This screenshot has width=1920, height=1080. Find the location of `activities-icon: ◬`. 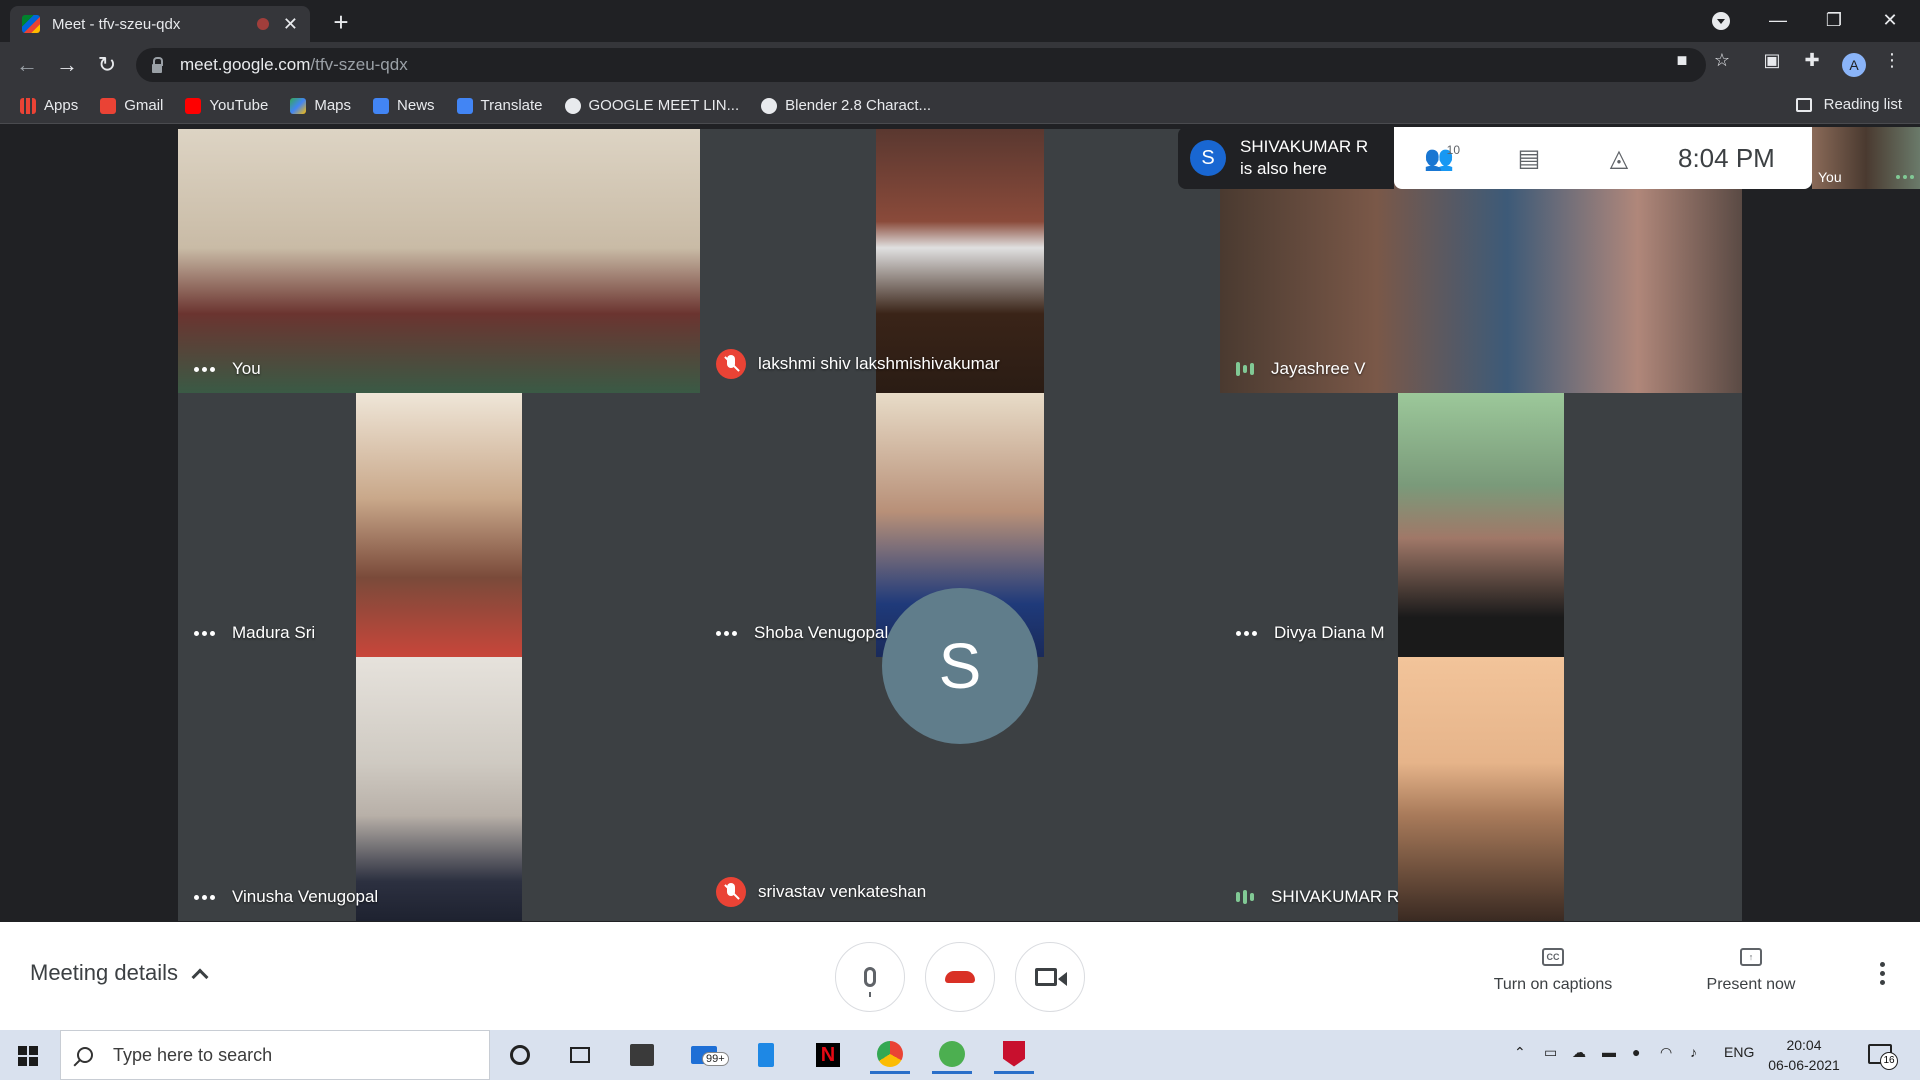

activities-icon: ◬ is located at coordinates (1619, 158).